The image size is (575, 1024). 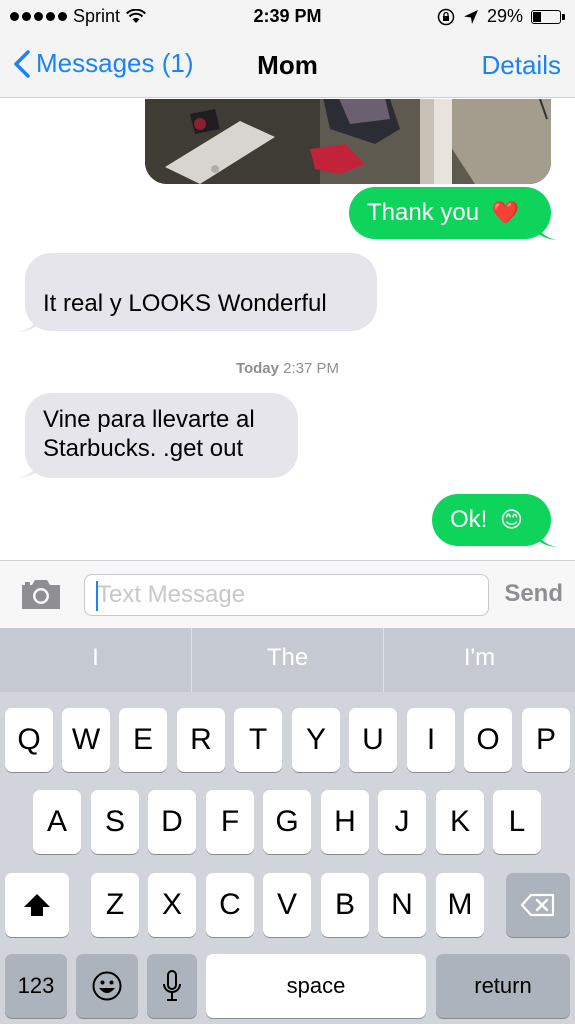 What do you see at coordinates (316, 740) in the screenshot?
I see `key-y: Y` at bounding box center [316, 740].